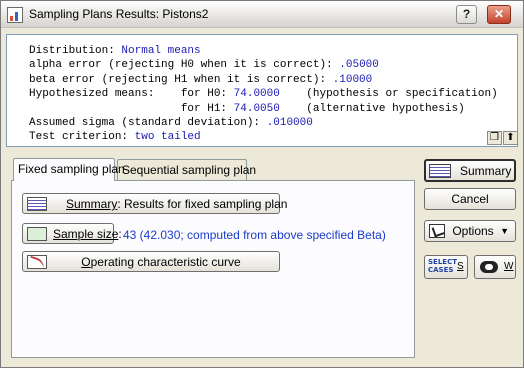 The width and height of the screenshot is (524, 368). Describe the element at coordinates (437, 231) in the screenshot. I see `options-icon` at that location.